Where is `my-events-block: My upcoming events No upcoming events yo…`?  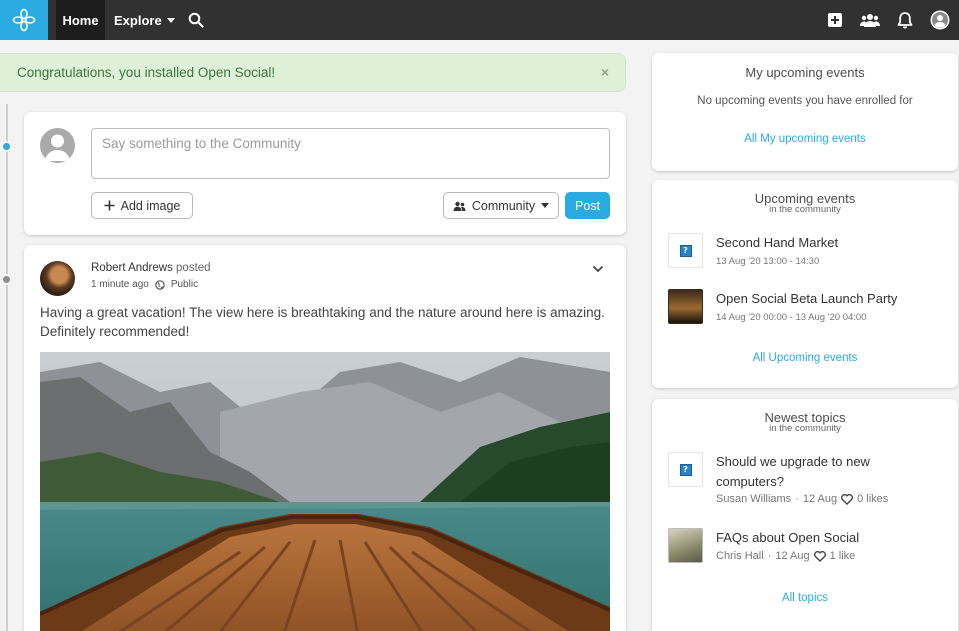
my-events-block: My upcoming events No upcoming events yo… is located at coordinates (805, 112).